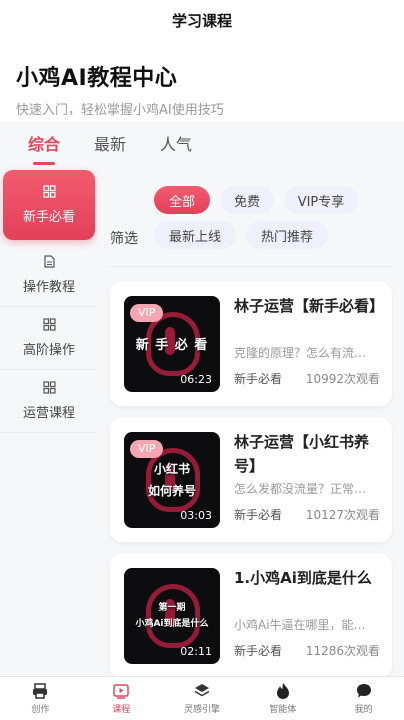  Describe the element at coordinates (342, 651) in the screenshot. I see `view-count: 11286次观看` at that location.